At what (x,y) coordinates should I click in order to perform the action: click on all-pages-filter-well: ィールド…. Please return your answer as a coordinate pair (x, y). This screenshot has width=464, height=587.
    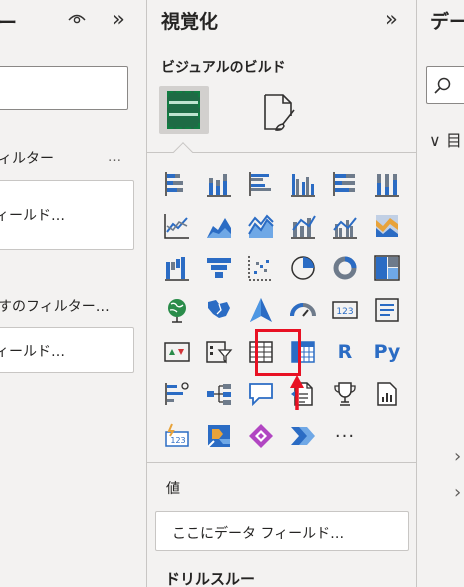
    Looking at the image, I should click on (67, 350).